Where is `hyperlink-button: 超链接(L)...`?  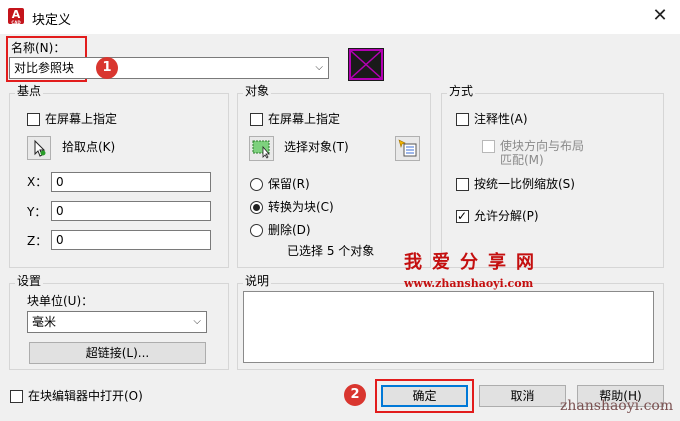
hyperlink-button: 超链接(L)... is located at coordinates (117, 353).